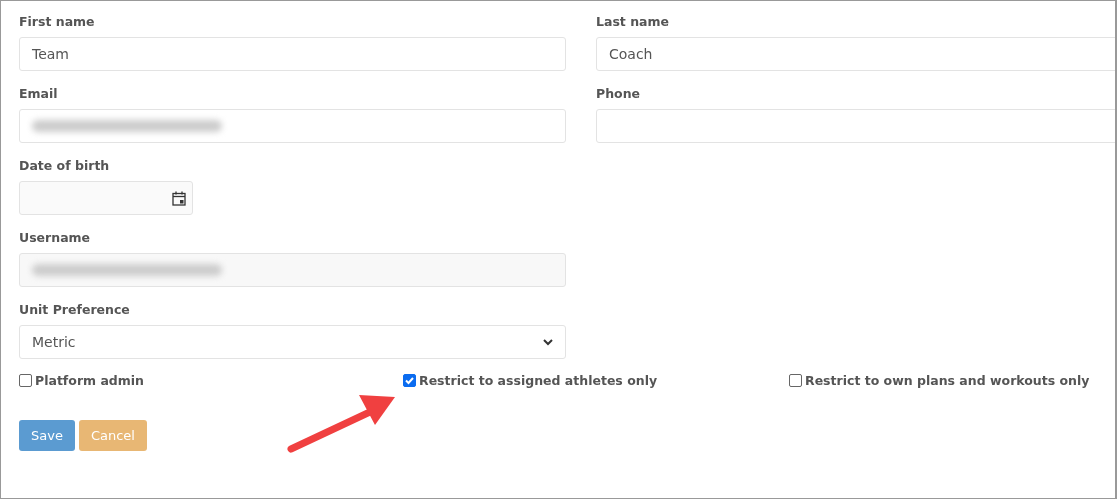 This screenshot has width=1117, height=499. What do you see at coordinates (633, 22) in the screenshot?
I see `field-label: Last name` at bounding box center [633, 22].